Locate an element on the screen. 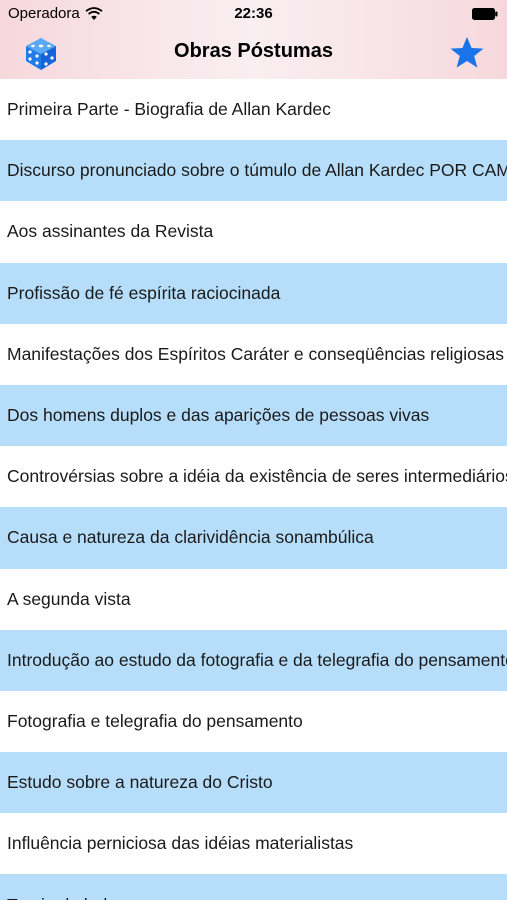 The image size is (507, 900). list-item: A segunda vista is located at coordinates (253, 599).